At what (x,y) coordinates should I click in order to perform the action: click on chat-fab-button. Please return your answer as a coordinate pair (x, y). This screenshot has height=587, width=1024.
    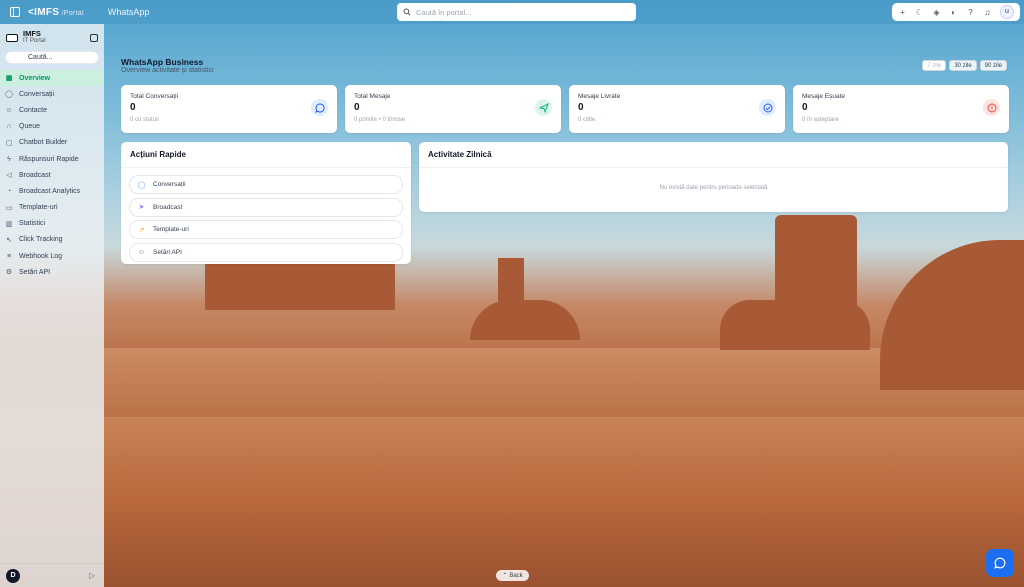
    Looking at the image, I should click on (1000, 563).